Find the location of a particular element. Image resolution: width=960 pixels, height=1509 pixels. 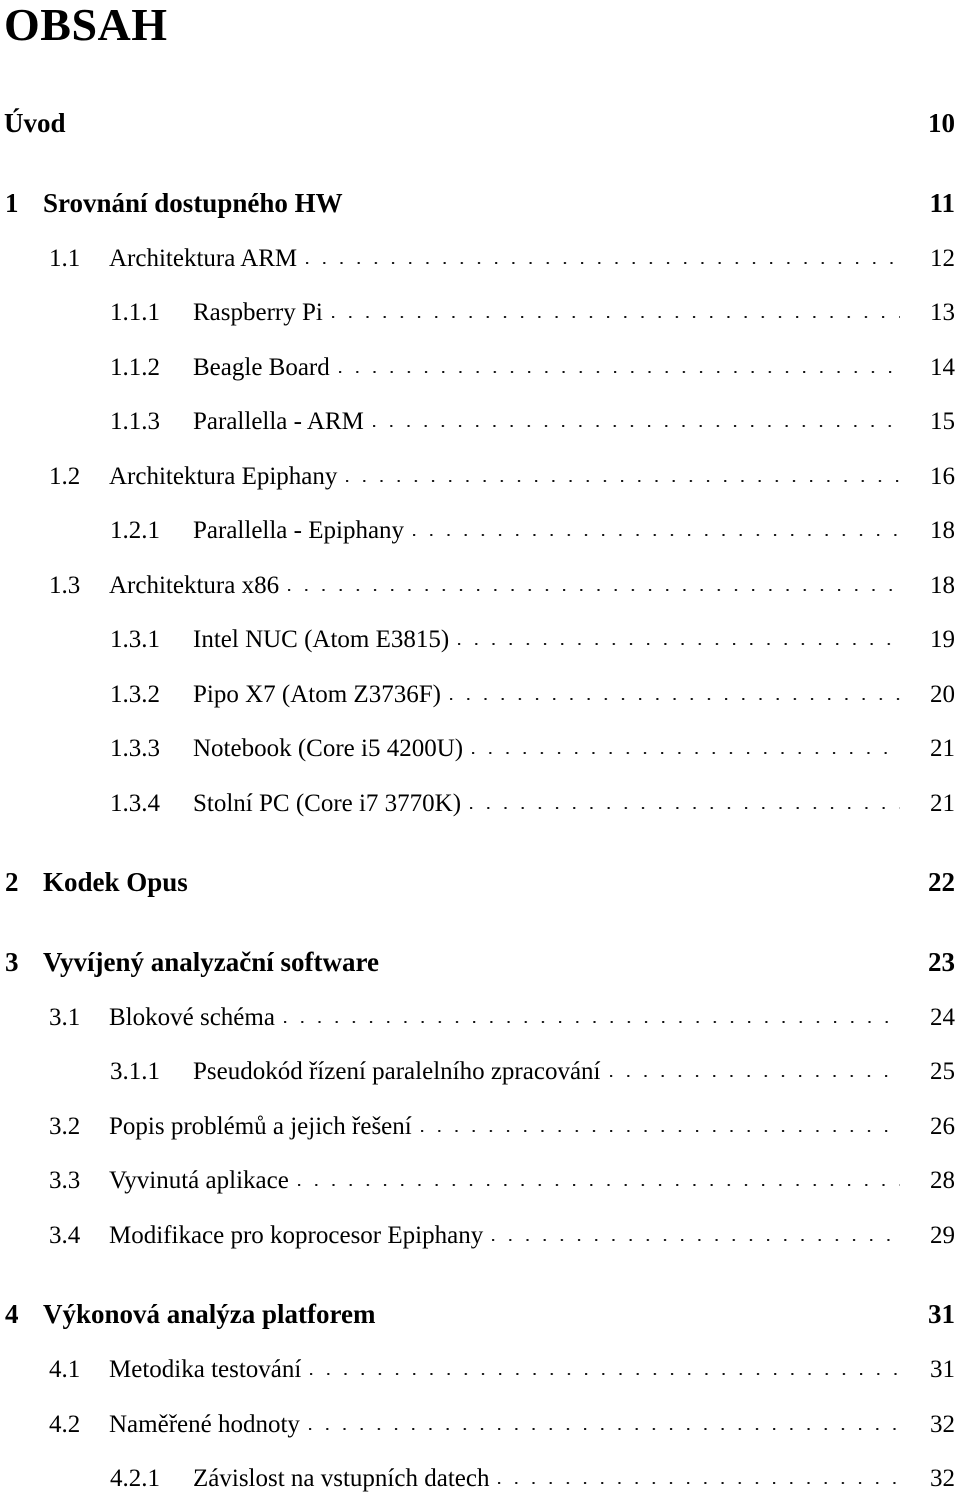

toc-entry-number: 4 is located at coordinates (12, 1314).